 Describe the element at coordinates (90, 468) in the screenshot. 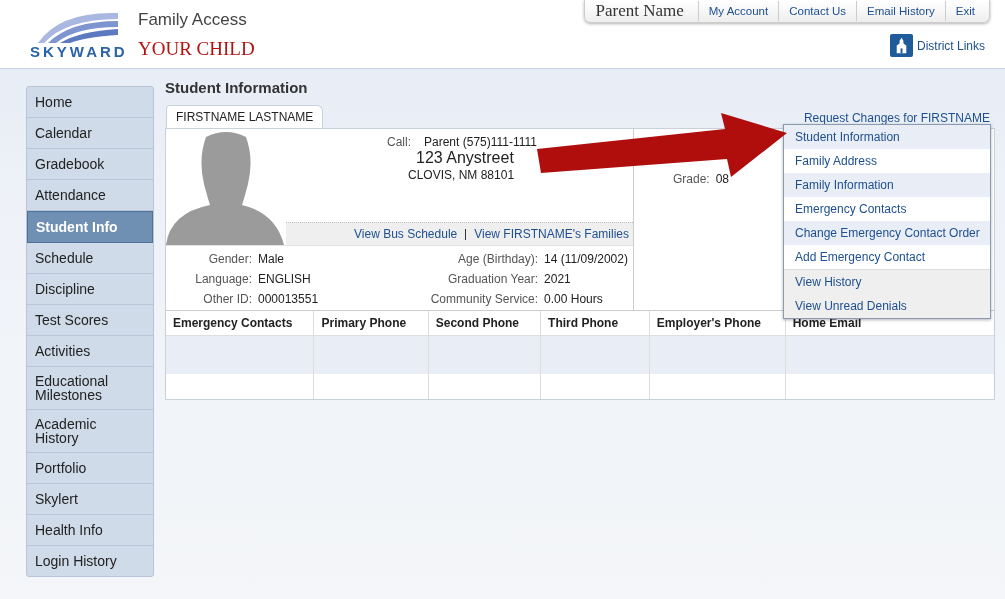

I see `sidebar-item: Portfolio` at that location.